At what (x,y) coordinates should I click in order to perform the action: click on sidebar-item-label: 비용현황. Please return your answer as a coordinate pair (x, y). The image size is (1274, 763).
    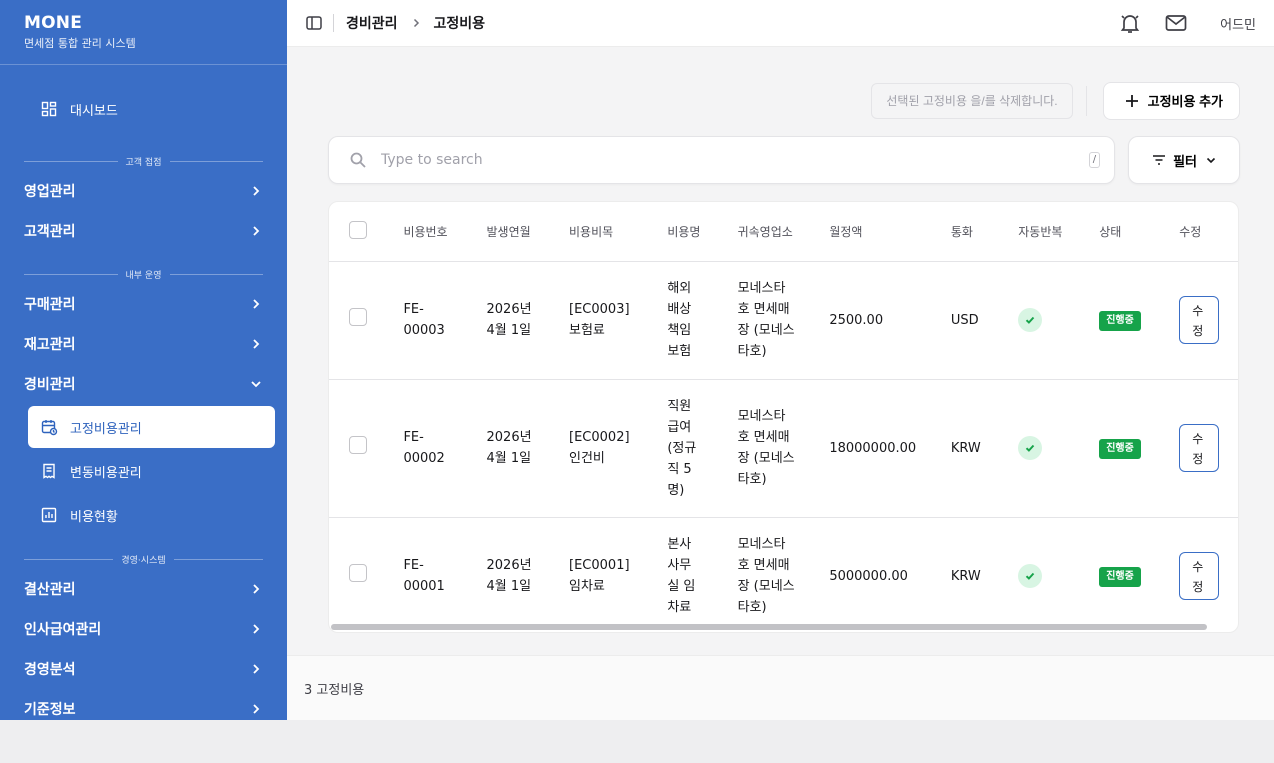
    Looking at the image, I should click on (94, 517).